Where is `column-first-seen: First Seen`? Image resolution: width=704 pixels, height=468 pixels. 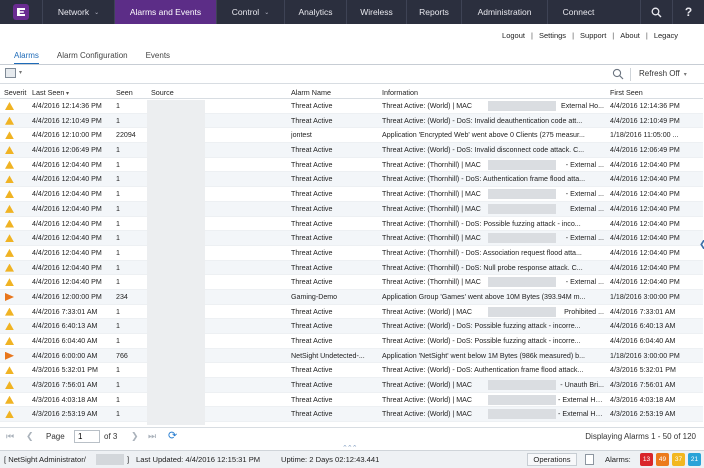 column-first-seen: First Seen is located at coordinates (626, 92).